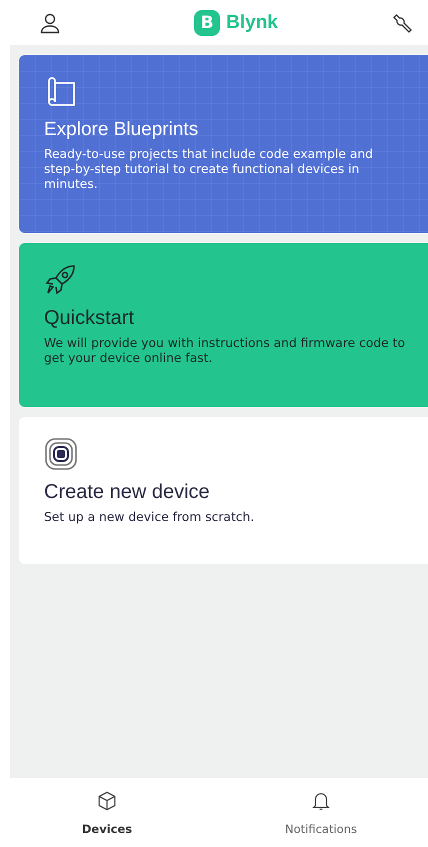  I want to click on chip-icon, so click(61, 454).